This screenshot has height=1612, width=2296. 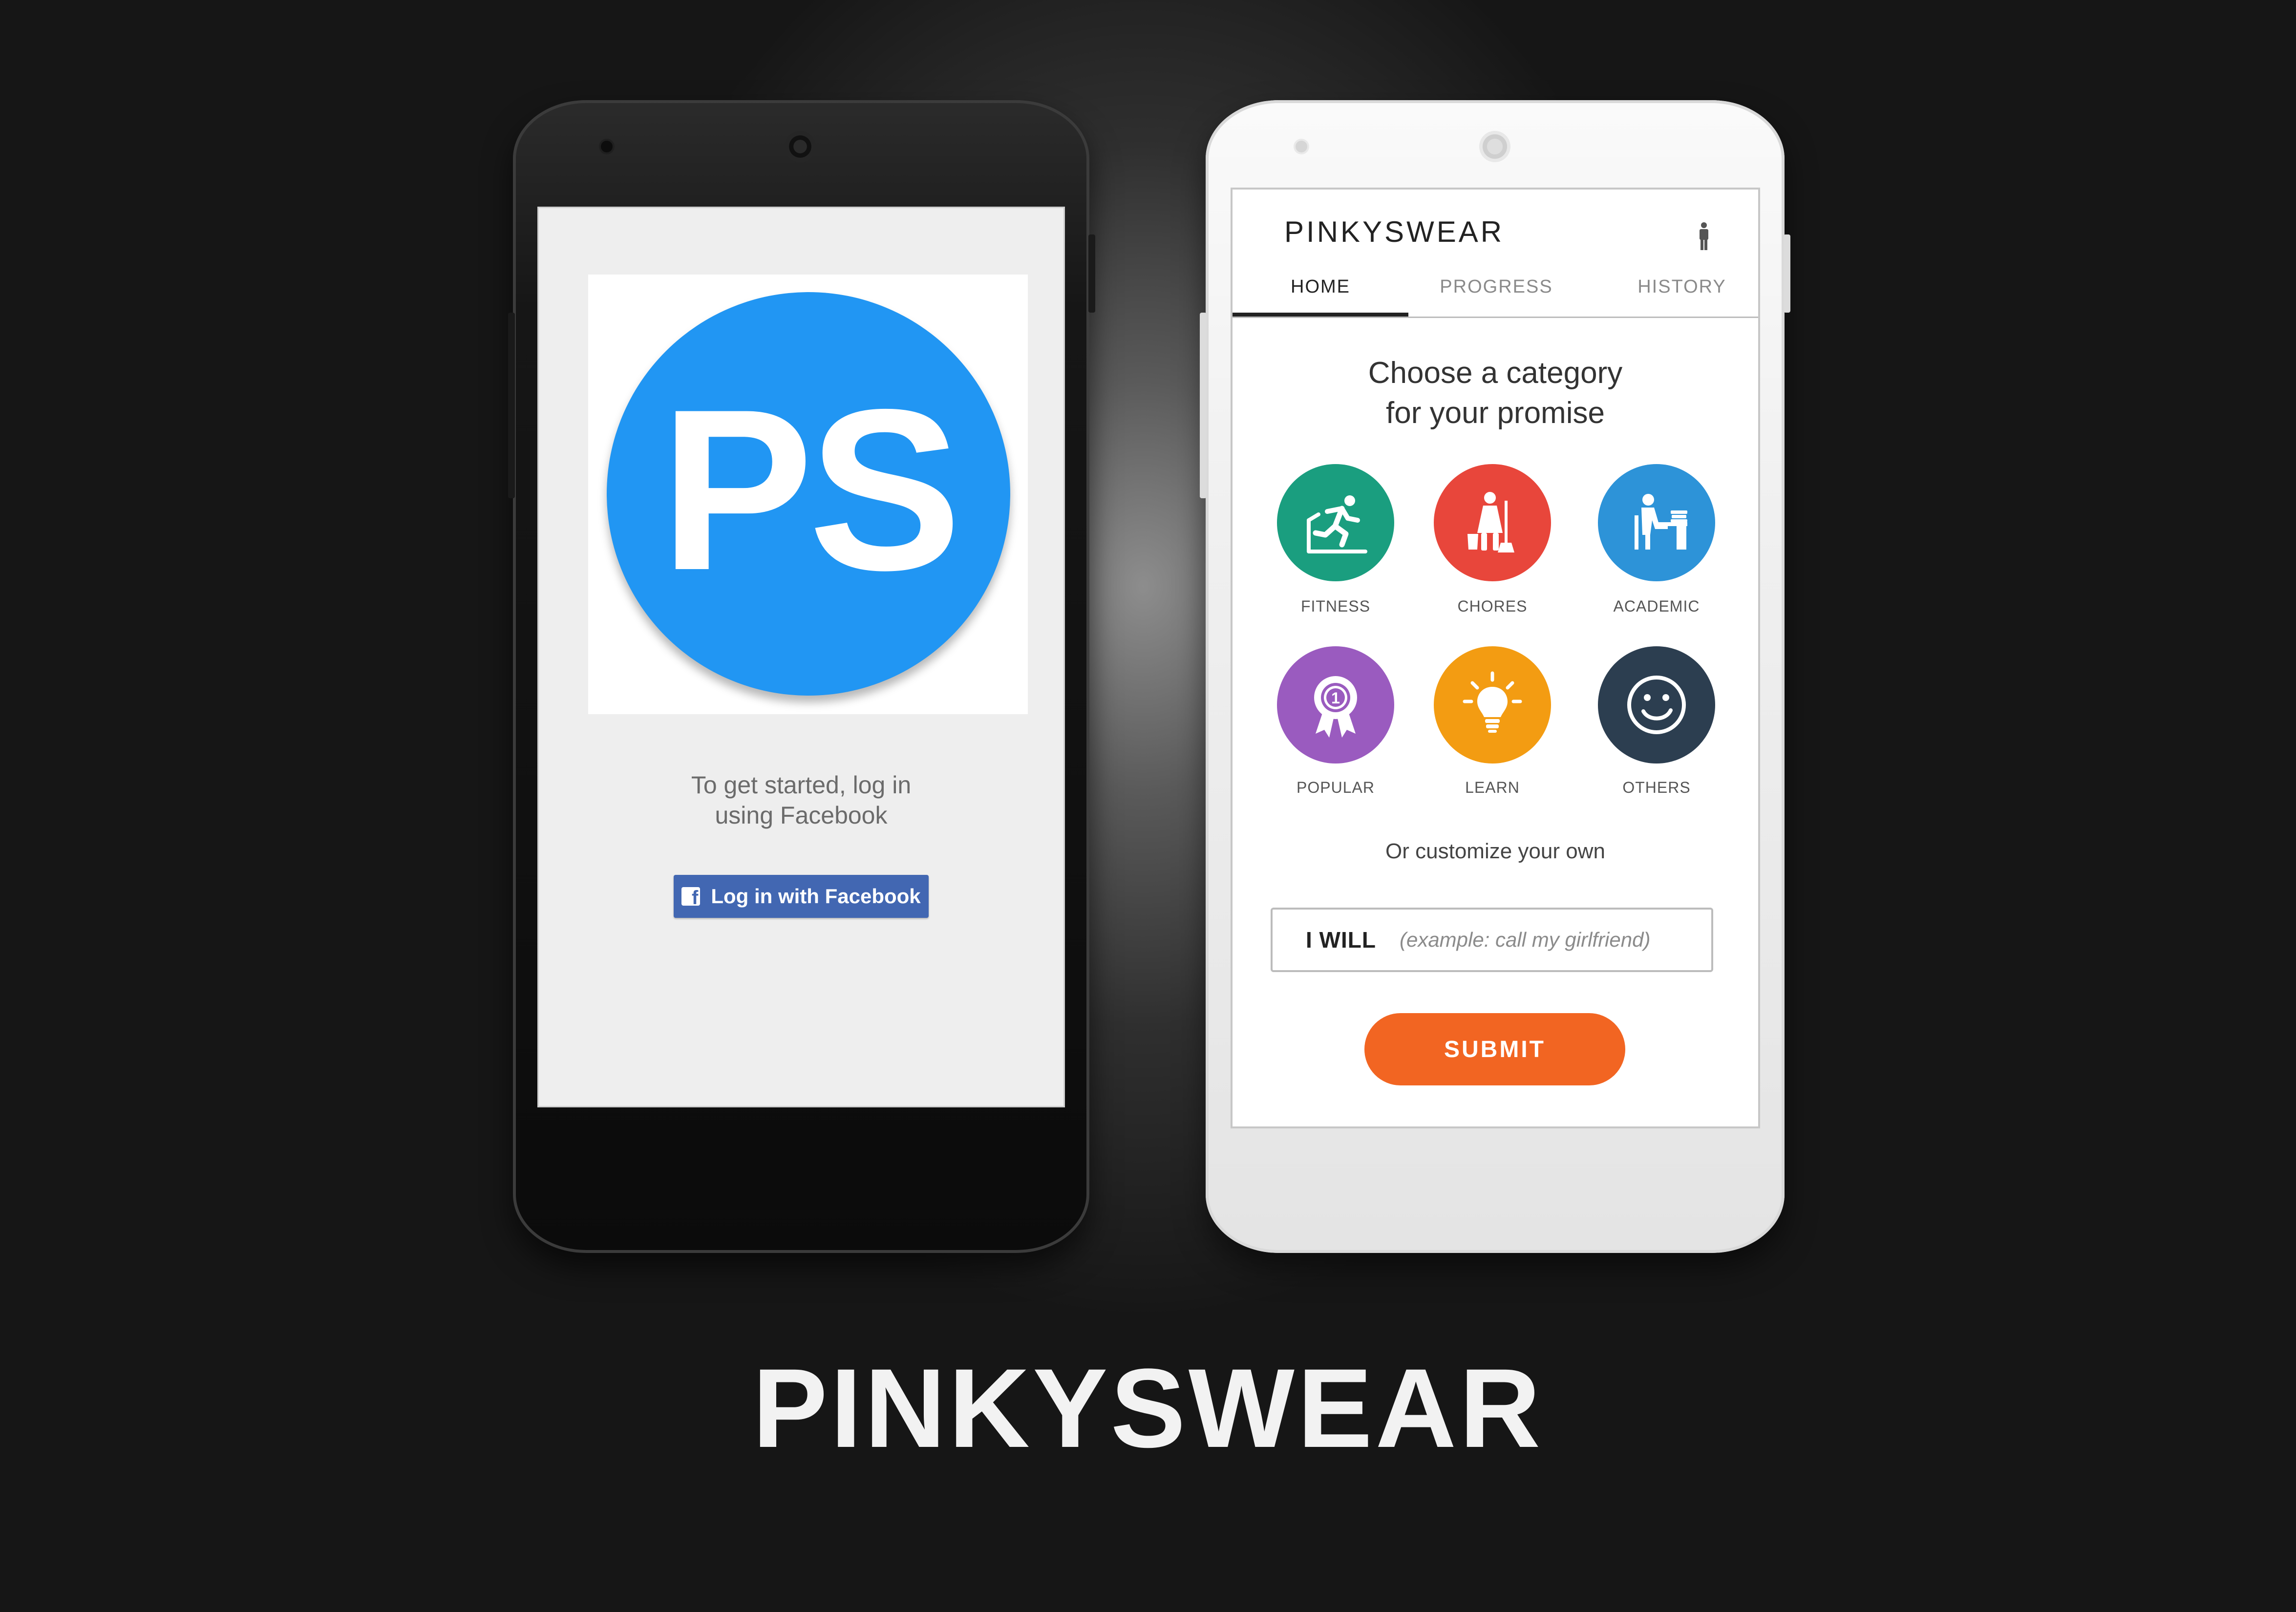 I want to click on facebook-login-label: Log in with Facebook, so click(x=816, y=896).